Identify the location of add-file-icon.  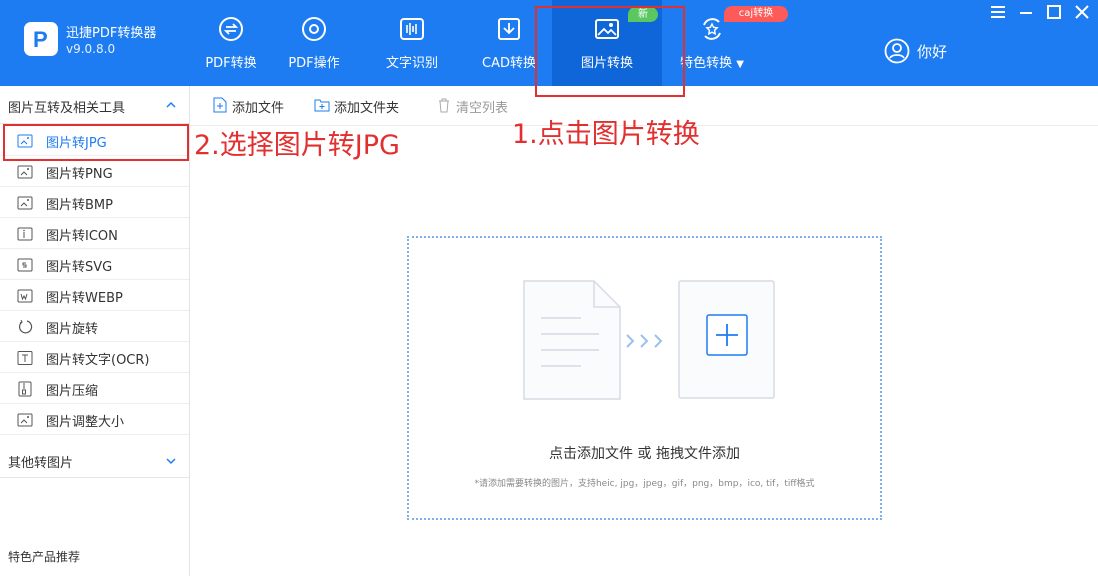
(220, 105).